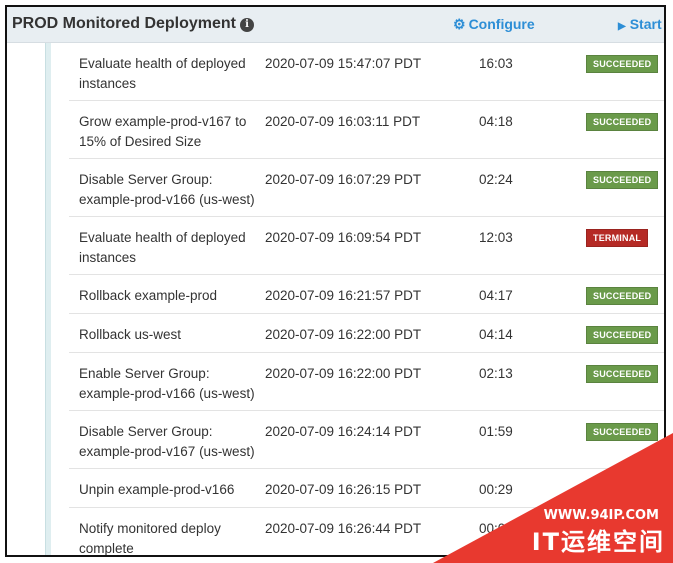 This screenshot has width=673, height=563. I want to click on stage-duration: 02:13, so click(496, 373).